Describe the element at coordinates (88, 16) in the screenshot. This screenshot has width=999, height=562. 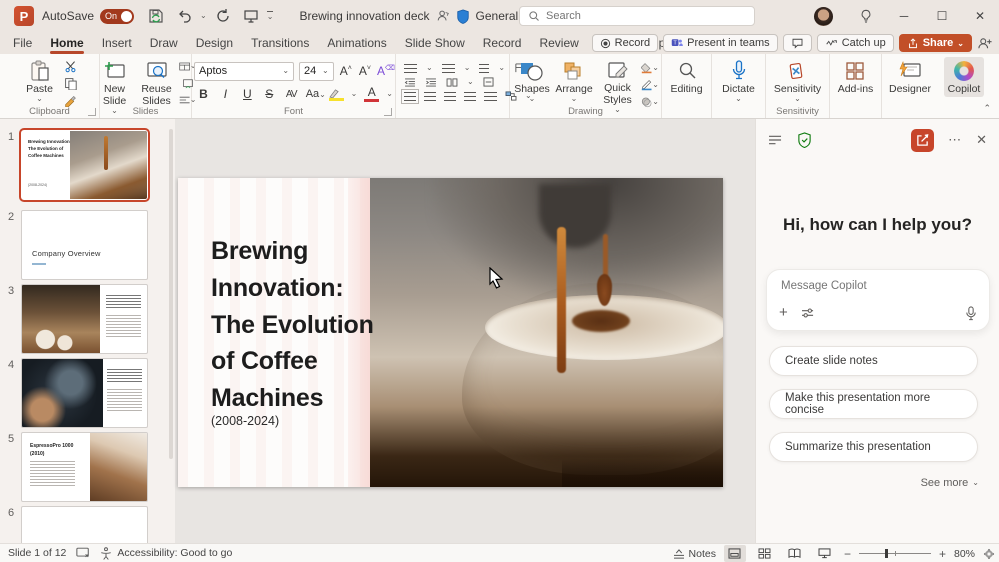
I see `autosave-control: AutoSave On` at that location.